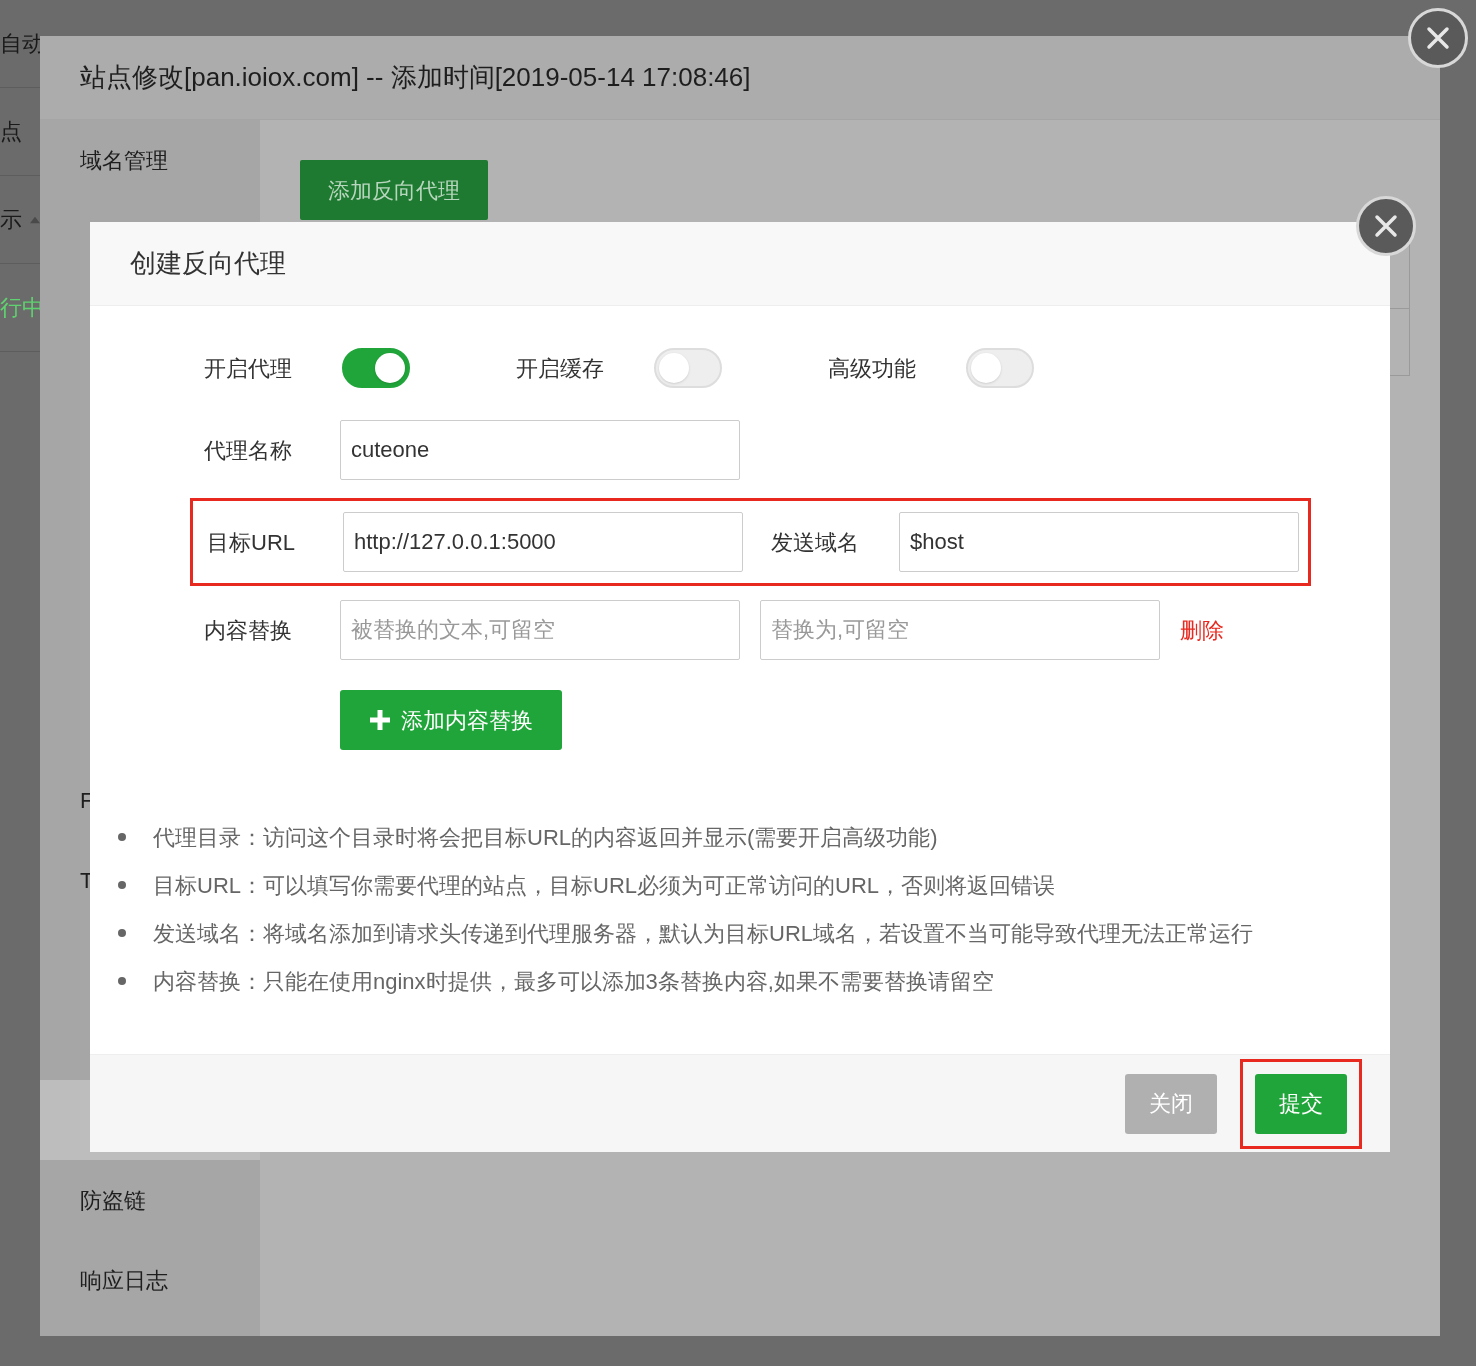  What do you see at coordinates (251, 542) in the screenshot?
I see `field-label: 目标URL` at bounding box center [251, 542].